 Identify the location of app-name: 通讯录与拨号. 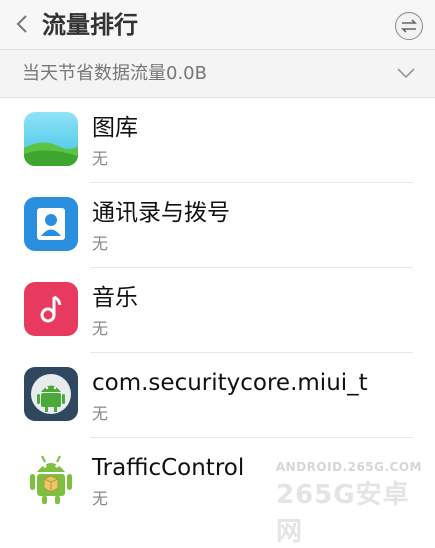
(161, 213).